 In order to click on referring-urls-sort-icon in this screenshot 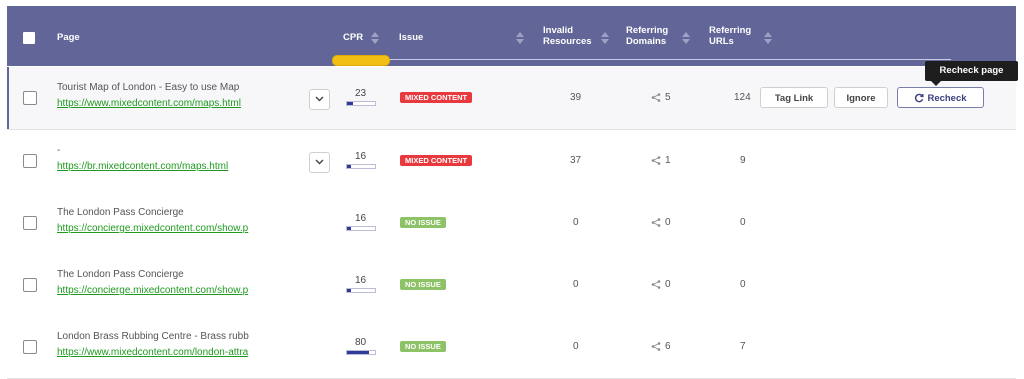, I will do `click(768, 38)`.